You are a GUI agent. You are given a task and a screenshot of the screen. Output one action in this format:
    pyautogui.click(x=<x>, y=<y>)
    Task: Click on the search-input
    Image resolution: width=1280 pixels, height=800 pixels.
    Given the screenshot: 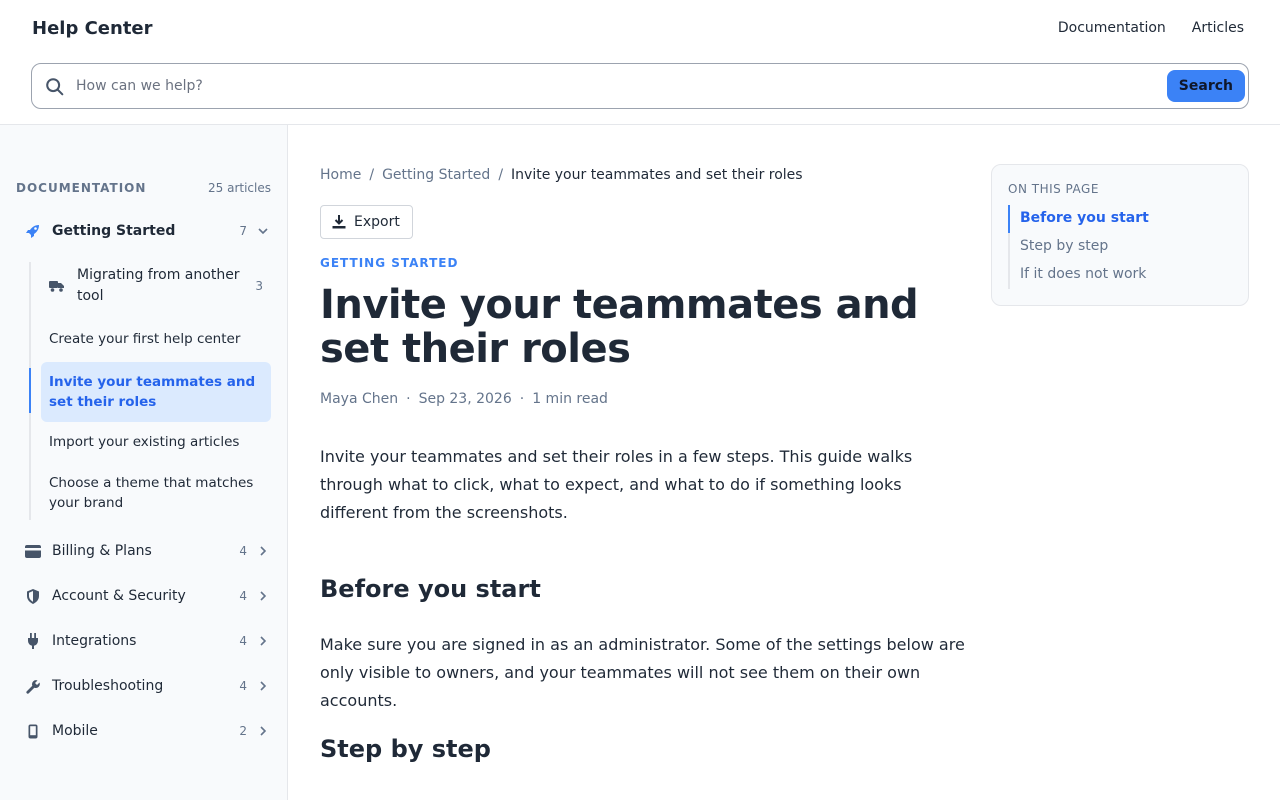 What is the action you would take?
    pyautogui.click(x=616, y=86)
    